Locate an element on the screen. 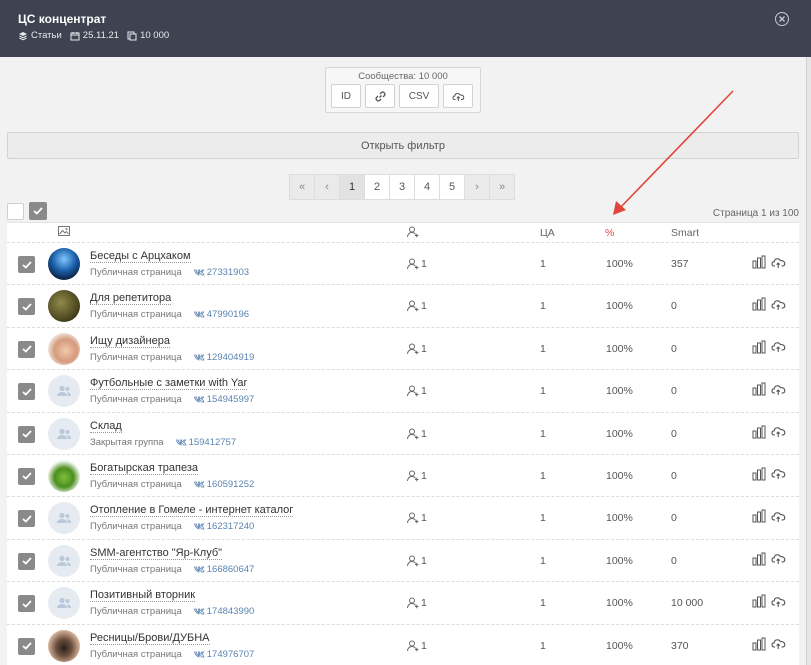 Image resolution: width=811 pixels, height=665 pixels. community-name: Беседы с Арцхаком is located at coordinates (140, 256).